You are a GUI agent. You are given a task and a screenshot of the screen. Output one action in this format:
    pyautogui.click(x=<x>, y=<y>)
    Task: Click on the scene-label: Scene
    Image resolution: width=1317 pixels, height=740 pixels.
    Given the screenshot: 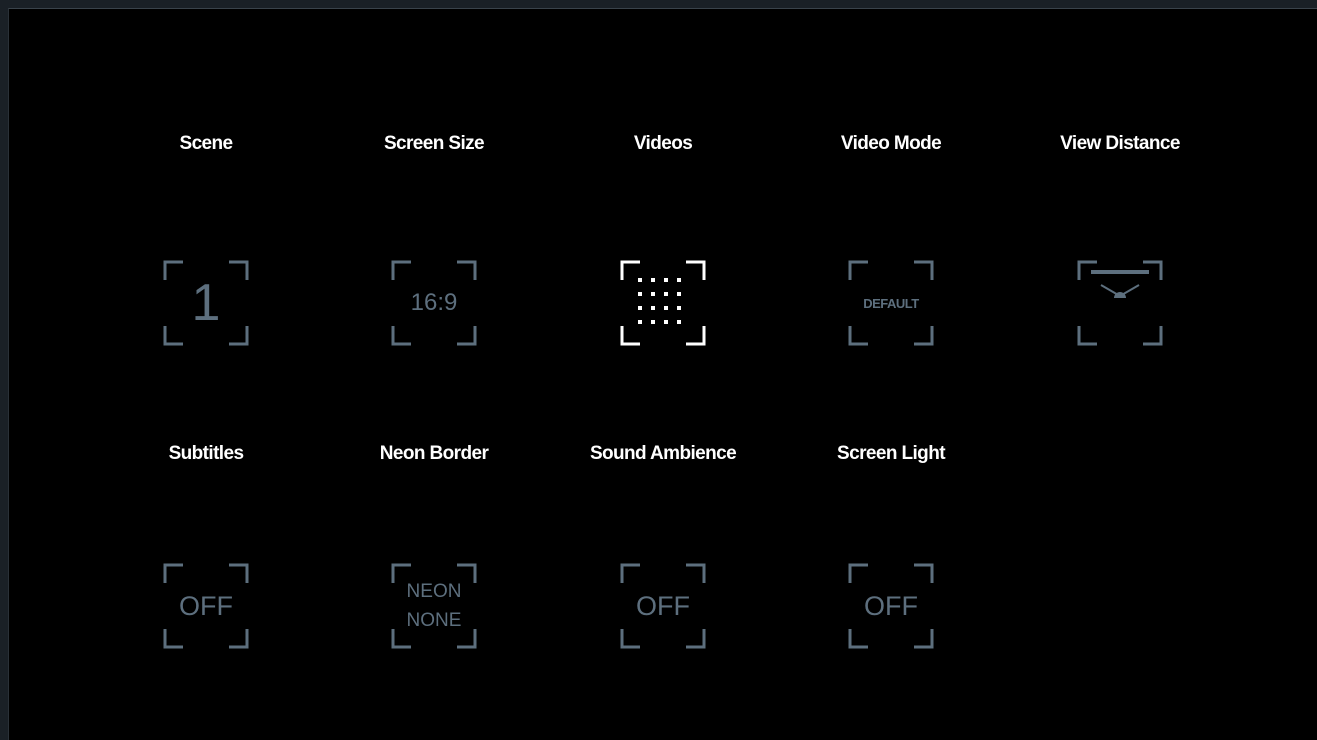 What is the action you would take?
    pyautogui.click(x=206, y=143)
    